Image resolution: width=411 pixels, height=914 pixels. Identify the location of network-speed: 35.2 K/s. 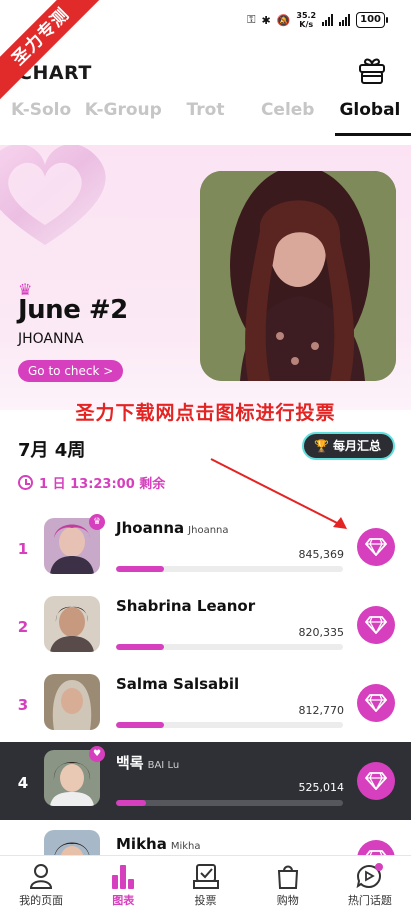
(306, 20).